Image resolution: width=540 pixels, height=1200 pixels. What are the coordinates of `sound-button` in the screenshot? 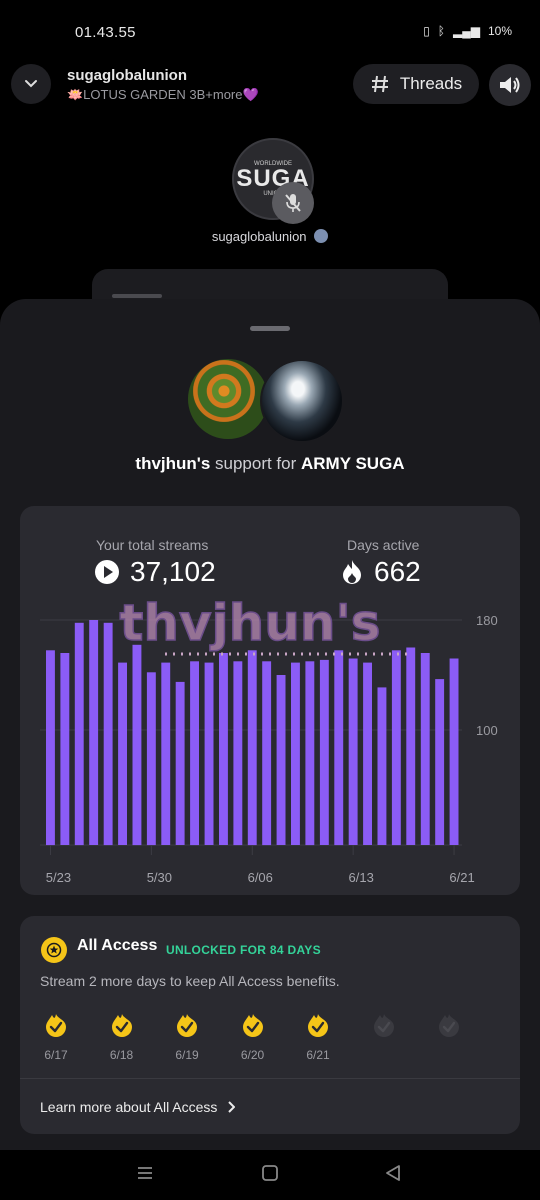 It's located at (510, 85).